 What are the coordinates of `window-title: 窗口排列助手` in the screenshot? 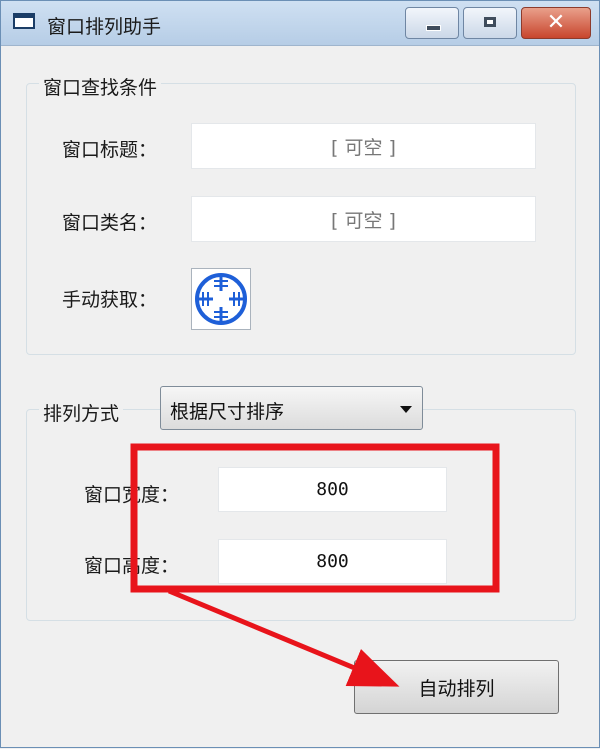 It's located at (104, 27).